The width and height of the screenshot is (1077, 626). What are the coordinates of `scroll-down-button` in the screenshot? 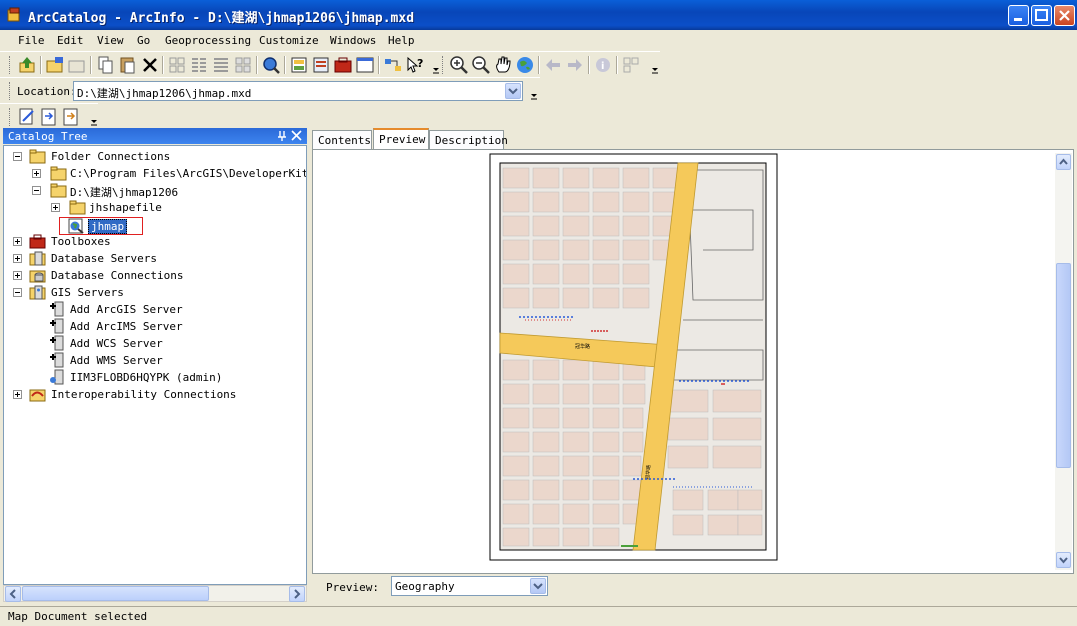 It's located at (1063, 560).